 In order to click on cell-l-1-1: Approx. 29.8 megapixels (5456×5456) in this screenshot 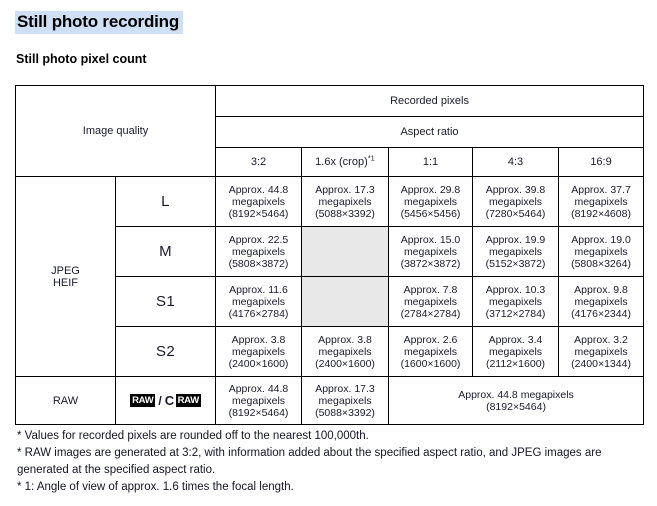, I will do `click(430, 201)`.